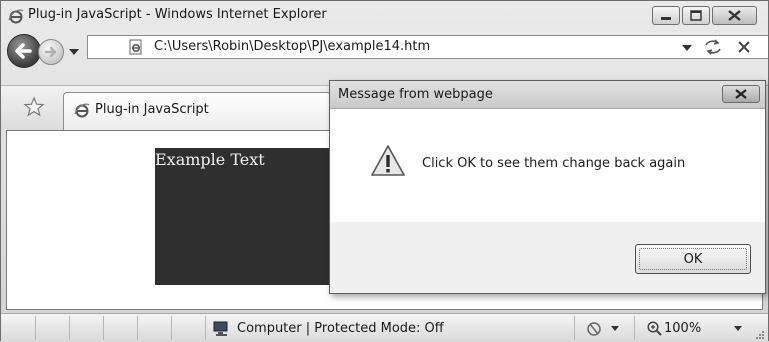  What do you see at coordinates (292, 46) in the screenshot?
I see `address-input: C:\Users\Robin\Desktop\PJ\example14.htm` at bounding box center [292, 46].